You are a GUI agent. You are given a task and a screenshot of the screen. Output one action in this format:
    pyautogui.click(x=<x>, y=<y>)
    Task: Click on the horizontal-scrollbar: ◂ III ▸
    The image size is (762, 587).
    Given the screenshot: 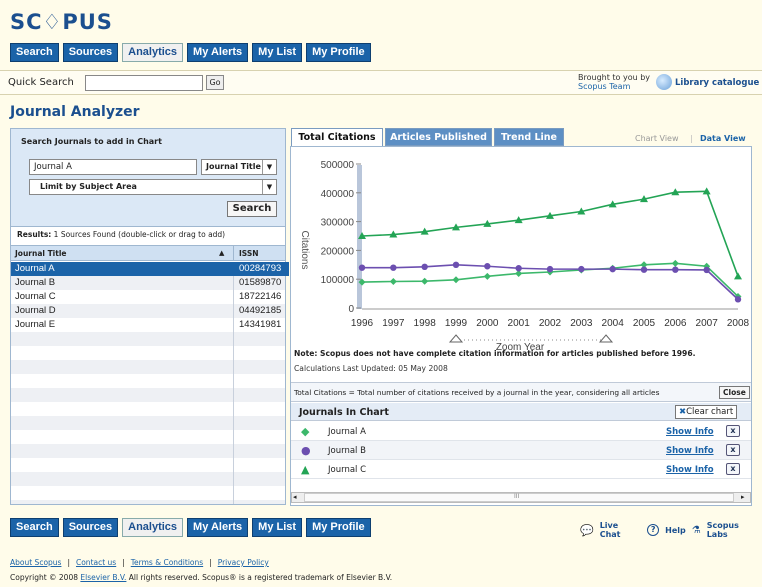 What is the action you would take?
    pyautogui.click(x=521, y=497)
    